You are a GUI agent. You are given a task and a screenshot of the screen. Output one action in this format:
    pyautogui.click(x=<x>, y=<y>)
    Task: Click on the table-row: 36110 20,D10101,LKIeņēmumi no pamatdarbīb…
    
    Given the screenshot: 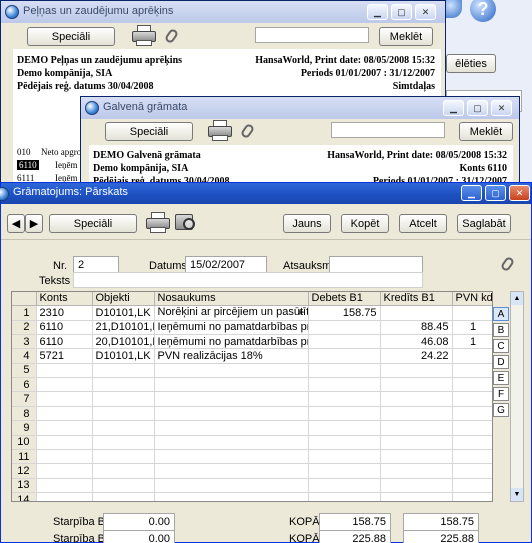 What is the action you would take?
    pyautogui.click(x=252, y=342)
    